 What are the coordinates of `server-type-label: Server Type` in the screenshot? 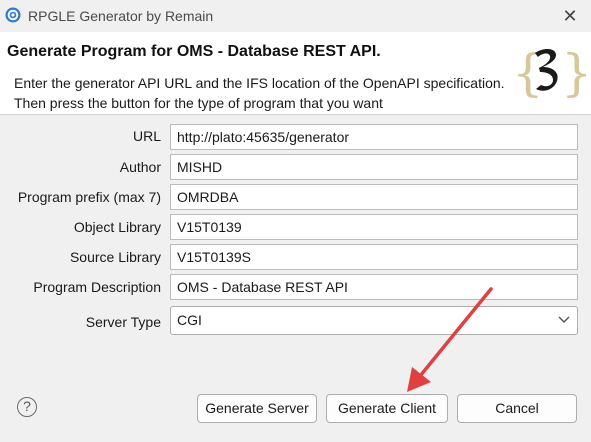 It's located at (123, 322).